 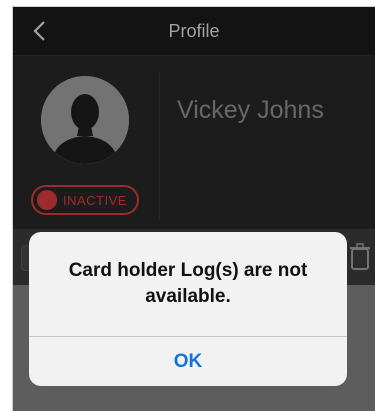 I want to click on alert-message: Card holder Log(s) are not available., so click(x=188, y=283).